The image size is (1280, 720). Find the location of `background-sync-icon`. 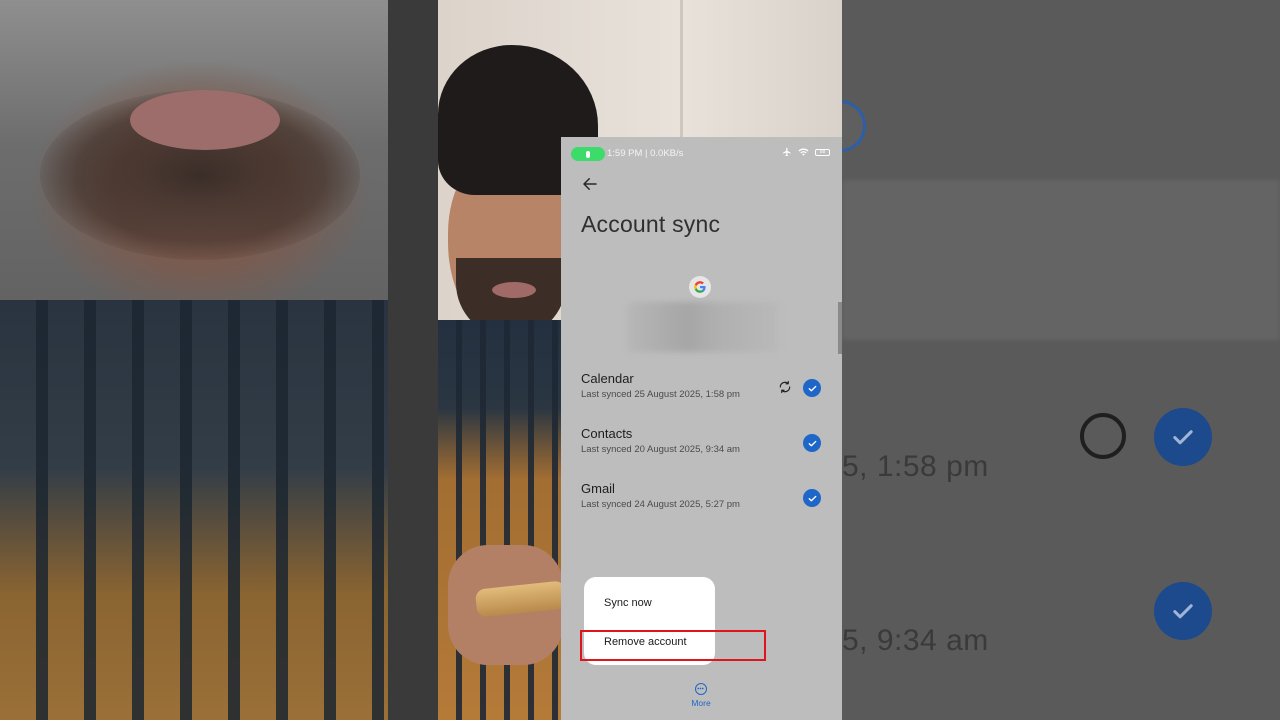

background-sync-icon is located at coordinates (1103, 436).